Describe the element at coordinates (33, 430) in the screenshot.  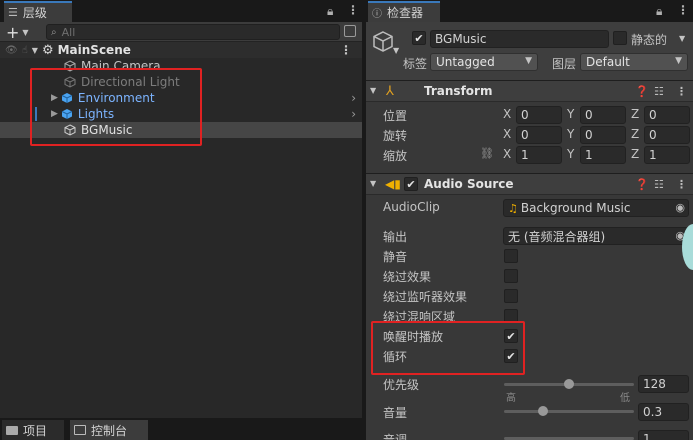
I see `tab-project: 项目` at that location.